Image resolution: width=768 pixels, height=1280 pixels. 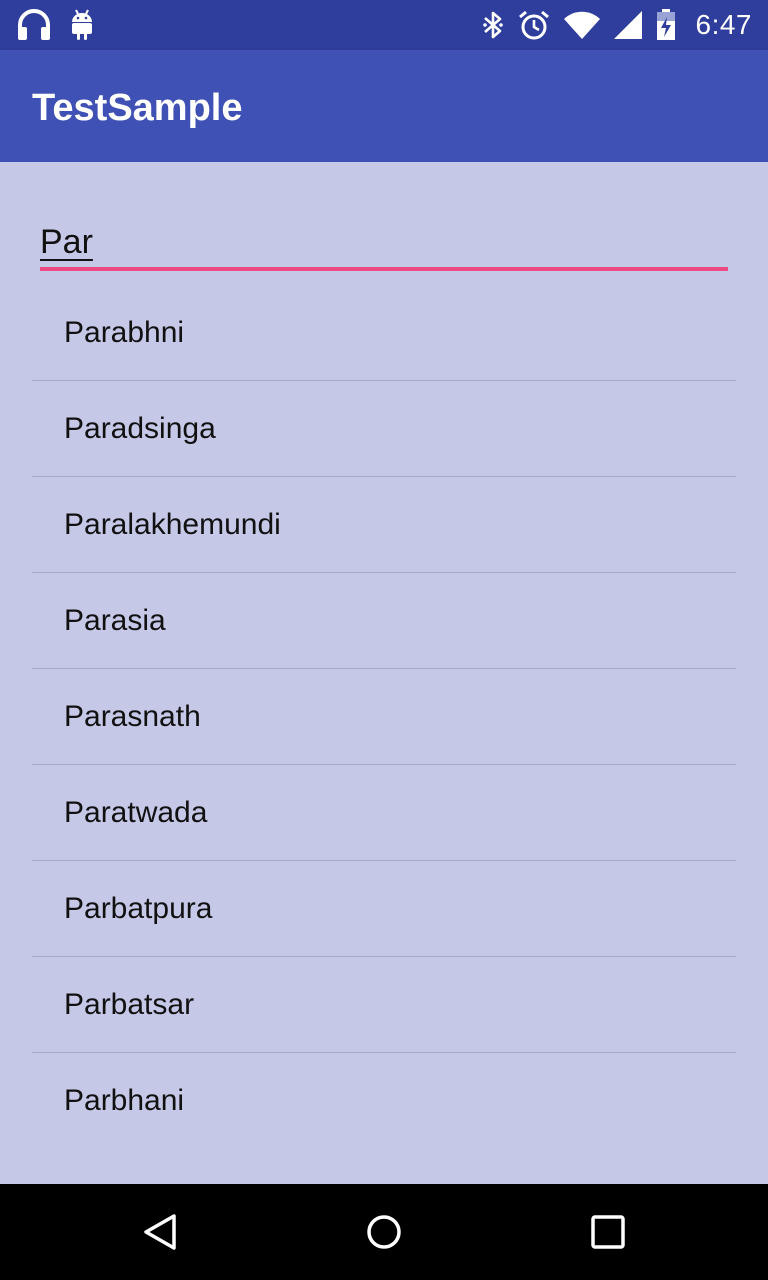 I want to click on app-bar: TestSample, so click(x=384, y=106).